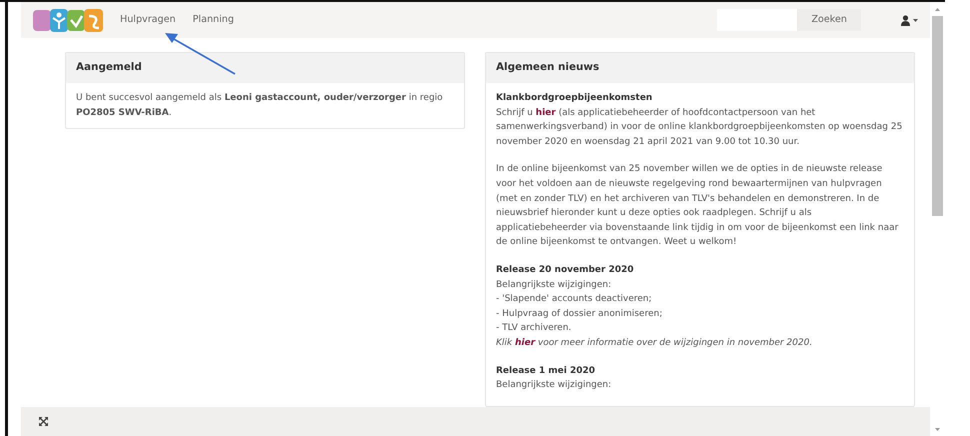 The height and width of the screenshot is (436, 970). I want to click on panel-title: Algemeen nieuws, so click(700, 68).